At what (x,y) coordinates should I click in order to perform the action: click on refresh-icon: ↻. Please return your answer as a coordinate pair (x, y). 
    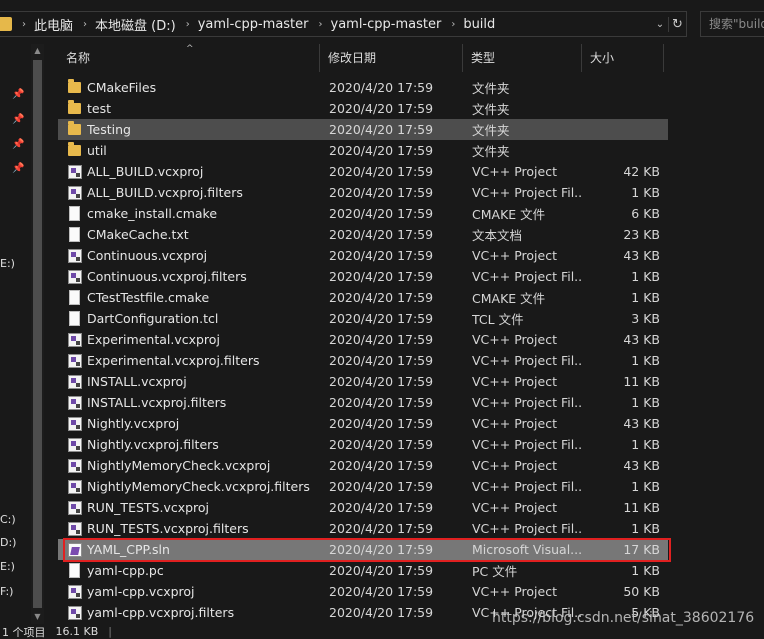
    Looking at the image, I should click on (677, 24).